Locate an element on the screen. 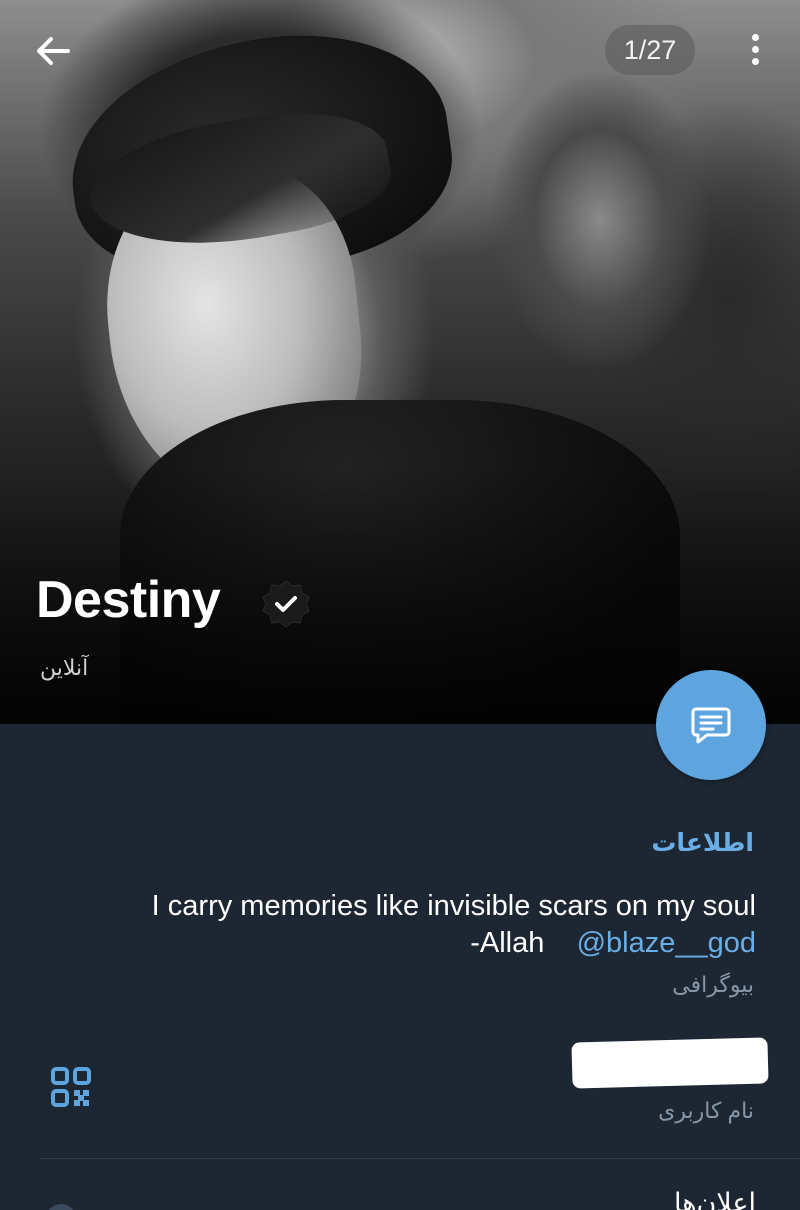 The image size is (800, 1210). top-bar: 1/27 is located at coordinates (400, 50).